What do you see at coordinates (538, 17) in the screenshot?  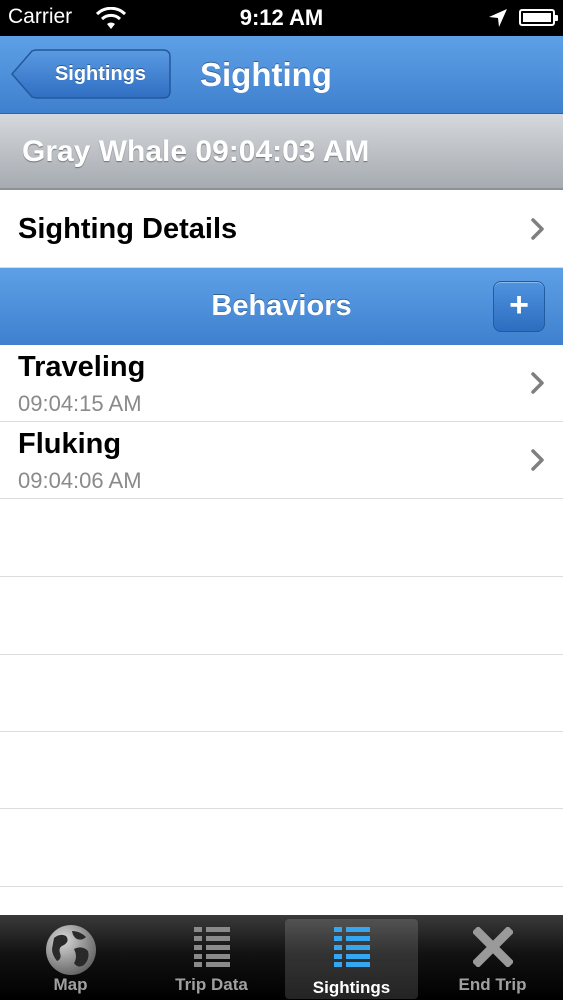 I see `battery-icon` at bounding box center [538, 17].